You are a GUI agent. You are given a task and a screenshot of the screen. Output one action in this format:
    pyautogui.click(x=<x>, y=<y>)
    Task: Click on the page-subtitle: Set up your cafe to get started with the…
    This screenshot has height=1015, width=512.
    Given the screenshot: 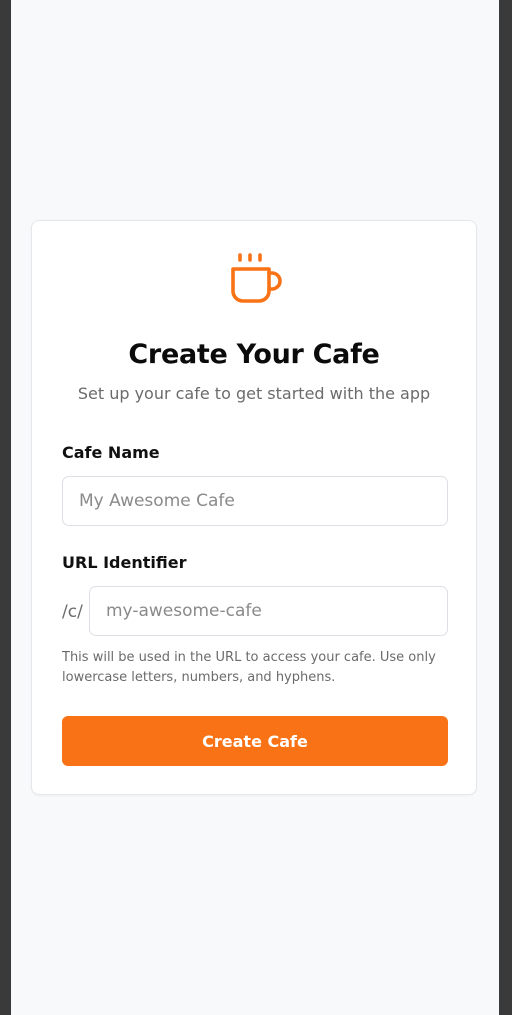 What is the action you would take?
    pyautogui.click(x=254, y=393)
    